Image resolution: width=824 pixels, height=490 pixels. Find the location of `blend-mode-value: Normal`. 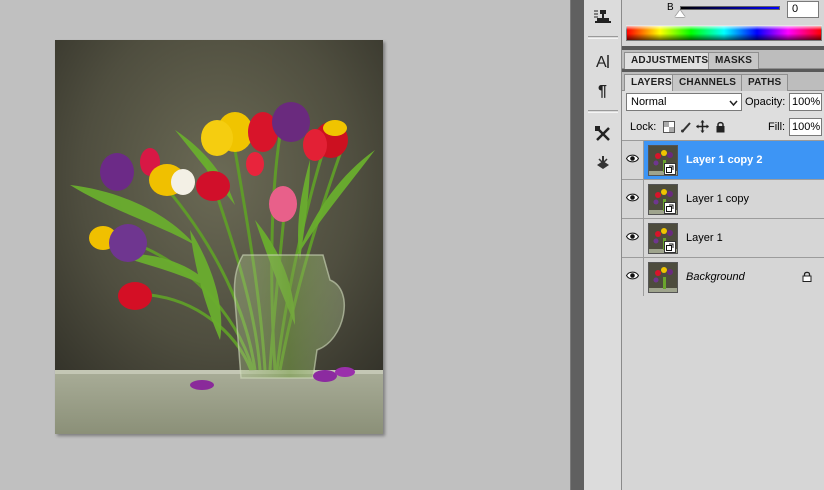

blend-mode-value: Normal is located at coordinates (649, 102).